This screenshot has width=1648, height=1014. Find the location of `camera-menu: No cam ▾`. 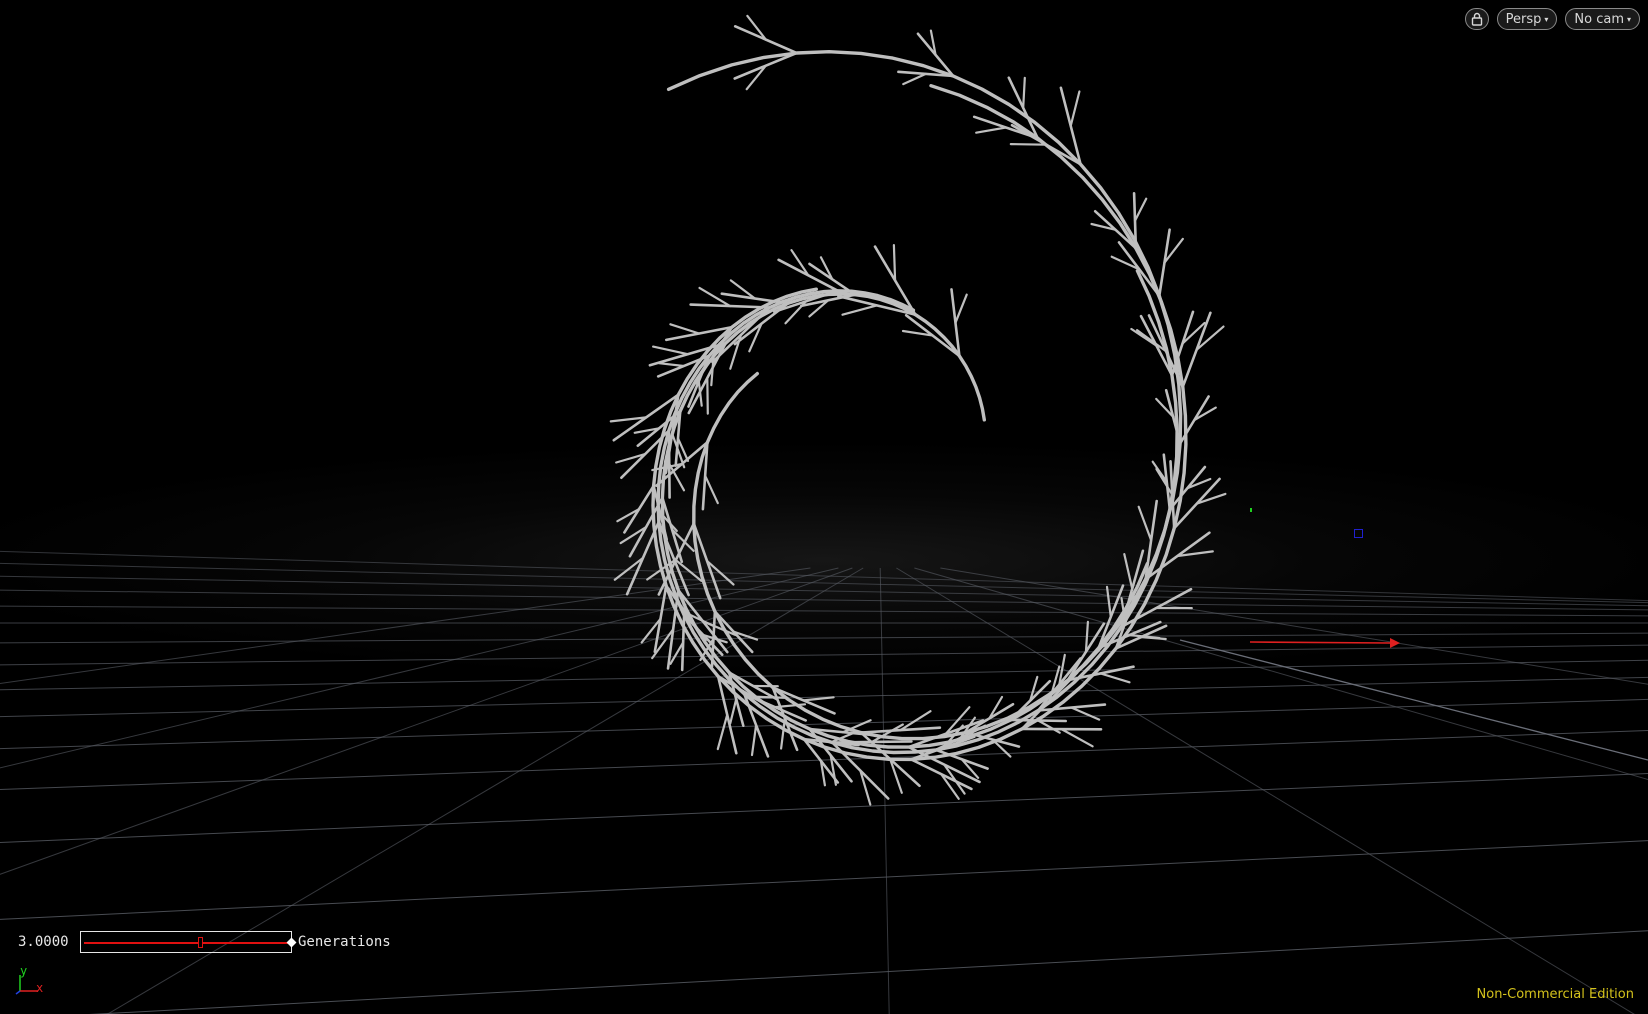

camera-menu: No cam ▾ is located at coordinates (1602, 19).